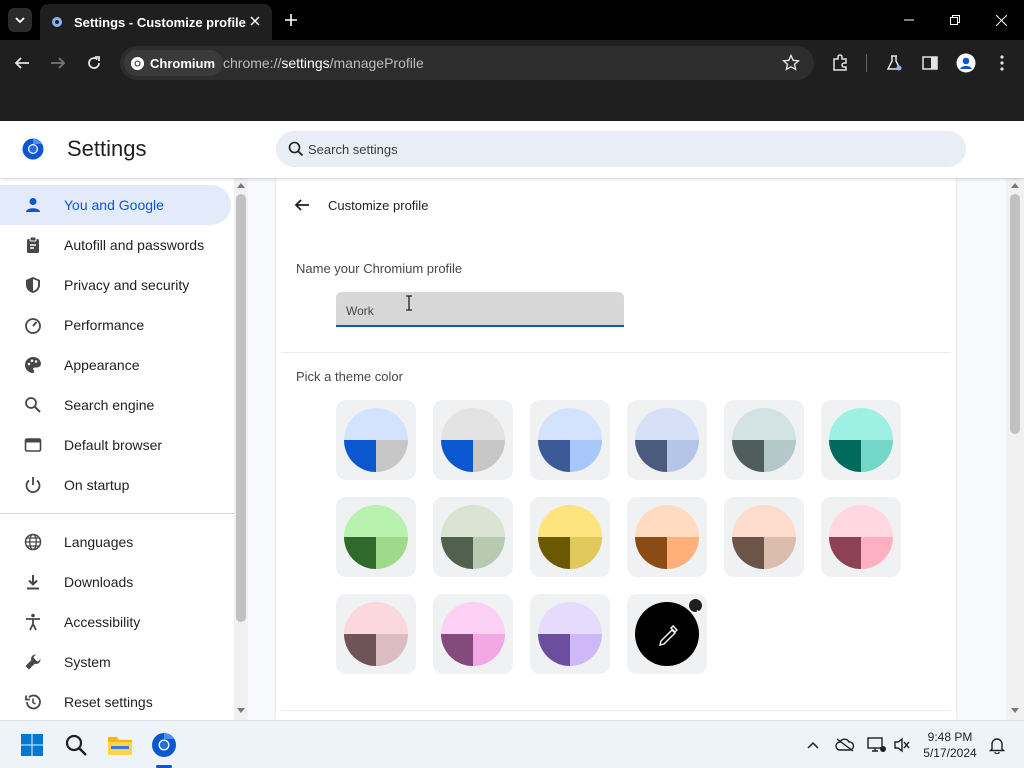  I want to click on system-clock: 9:48 PM 5/17/2024, so click(950, 745).